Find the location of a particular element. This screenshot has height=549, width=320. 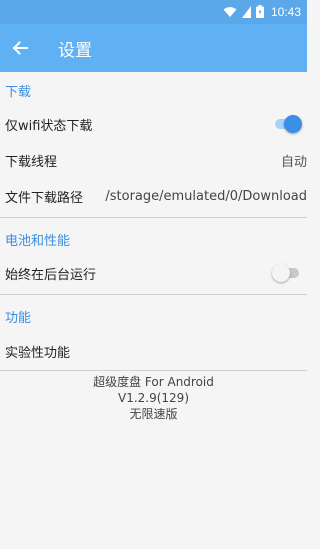

sim-icon is located at coordinates (246, 12).